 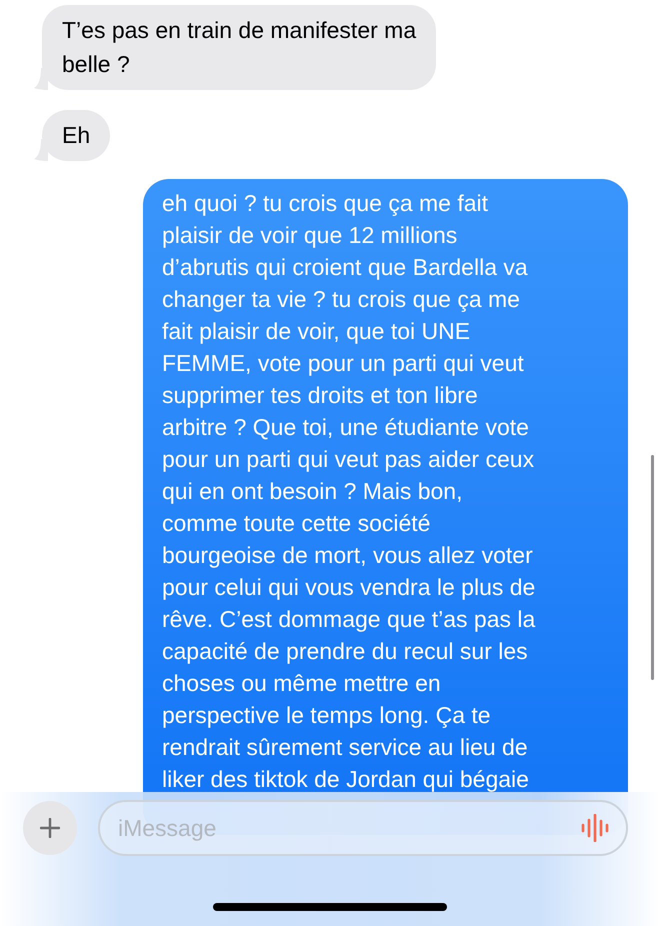 I want to click on audio-wave-icon, so click(x=595, y=828).